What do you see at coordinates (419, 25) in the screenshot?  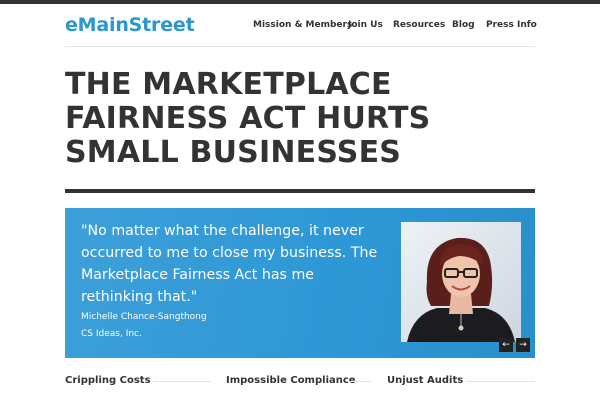 I see `nav-resources: Resources` at bounding box center [419, 25].